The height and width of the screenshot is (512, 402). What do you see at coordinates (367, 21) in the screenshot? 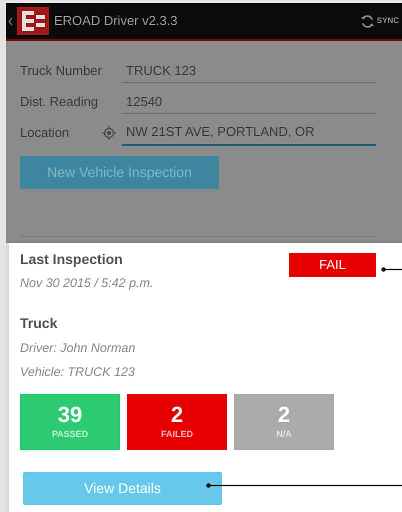
I see `sync-icon` at bounding box center [367, 21].